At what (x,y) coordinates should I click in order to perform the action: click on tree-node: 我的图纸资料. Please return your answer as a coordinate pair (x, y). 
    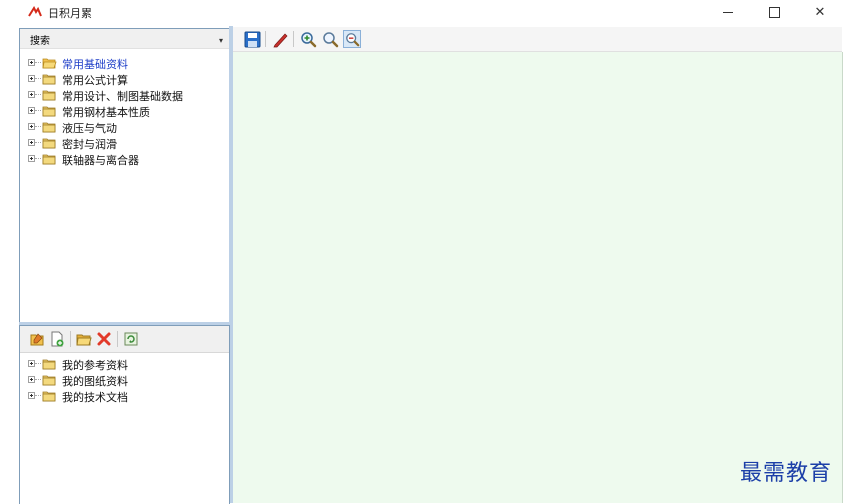
    Looking at the image, I should click on (124, 380).